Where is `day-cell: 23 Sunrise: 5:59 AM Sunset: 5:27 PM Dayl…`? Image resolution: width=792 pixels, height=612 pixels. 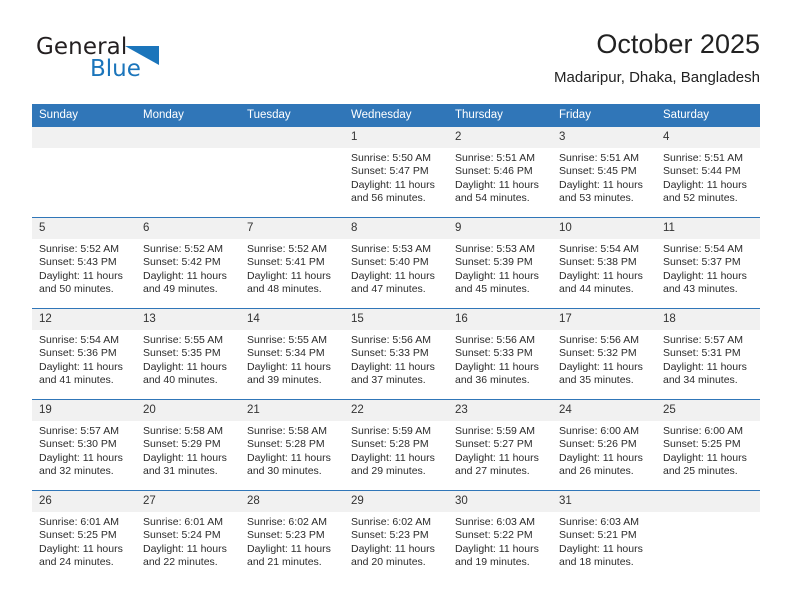 day-cell: 23 Sunrise: 5:59 AM Sunset: 5:27 PM Dayl… is located at coordinates (500, 445).